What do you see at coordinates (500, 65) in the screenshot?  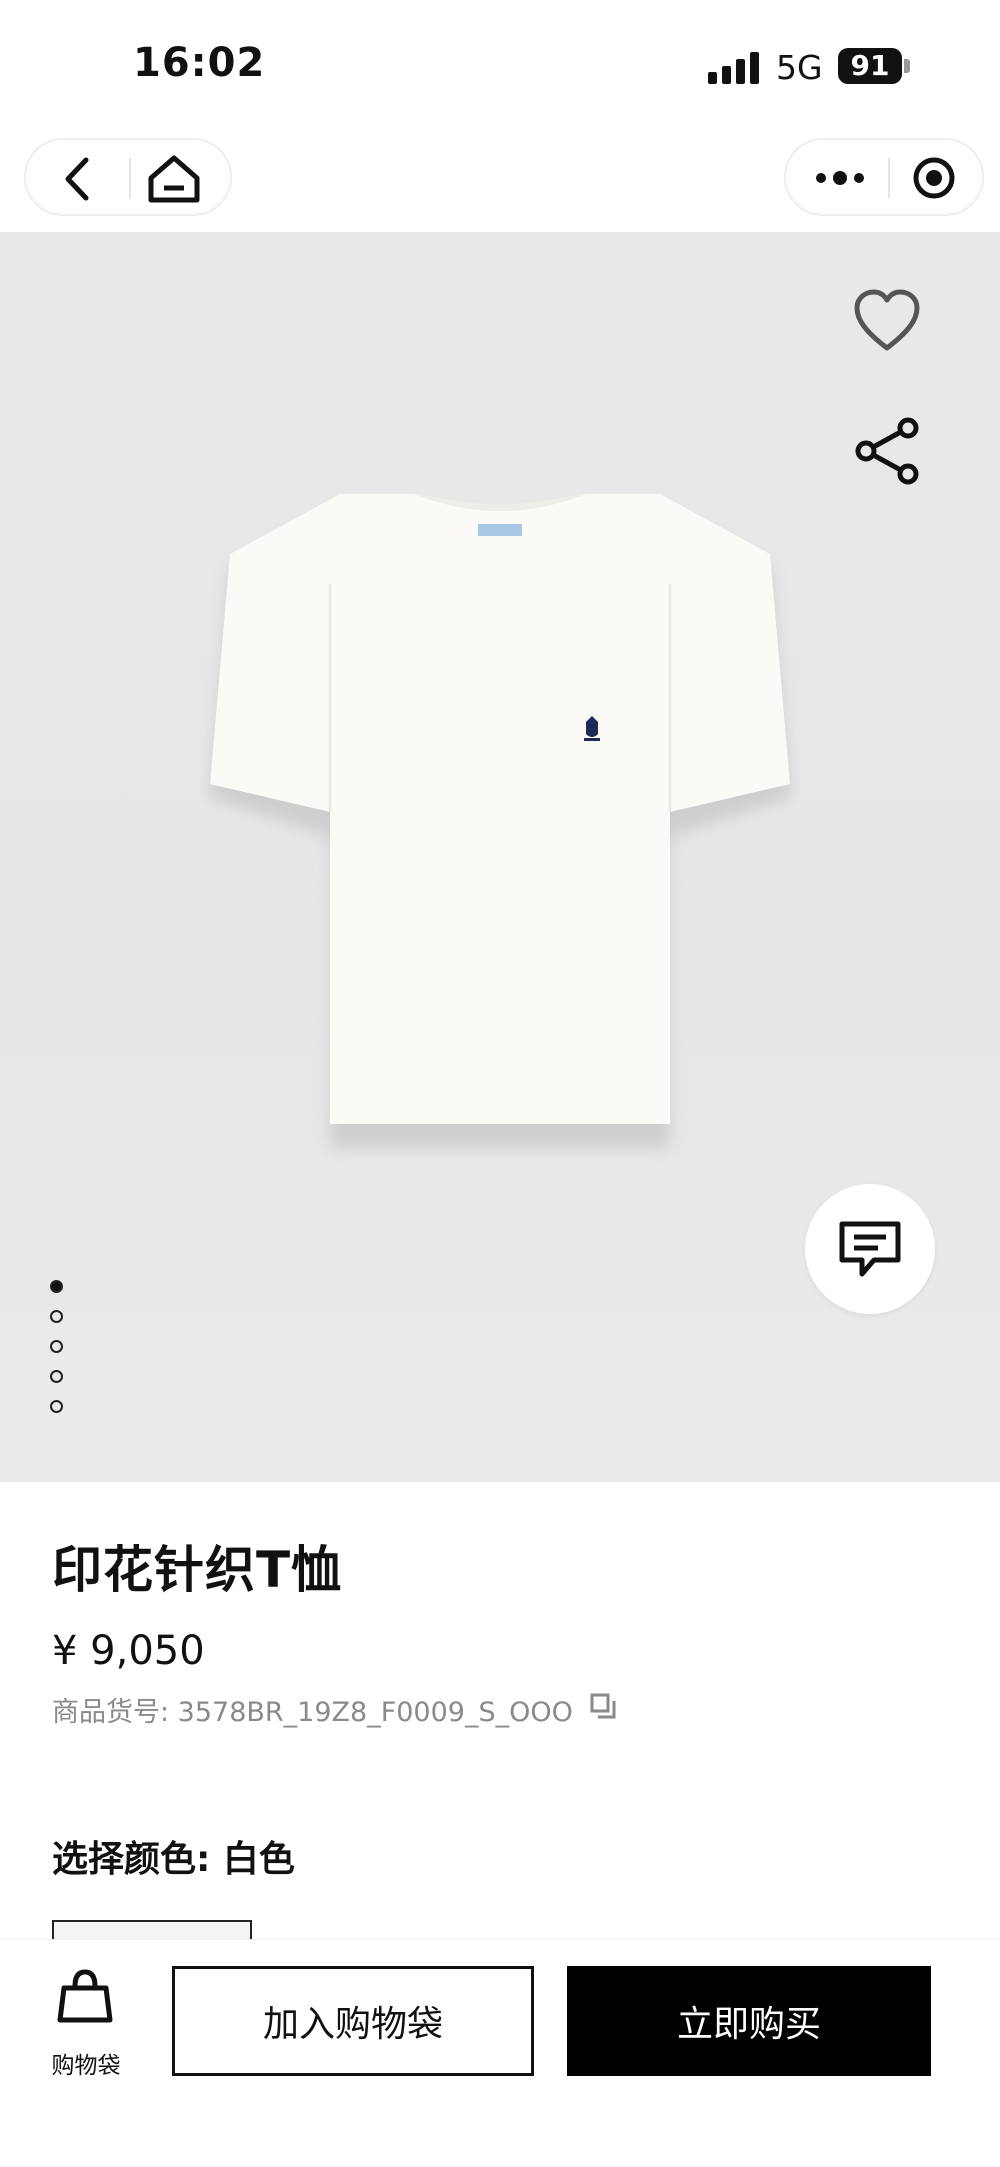 I see `status-bar: 16:02 5G 91` at bounding box center [500, 65].